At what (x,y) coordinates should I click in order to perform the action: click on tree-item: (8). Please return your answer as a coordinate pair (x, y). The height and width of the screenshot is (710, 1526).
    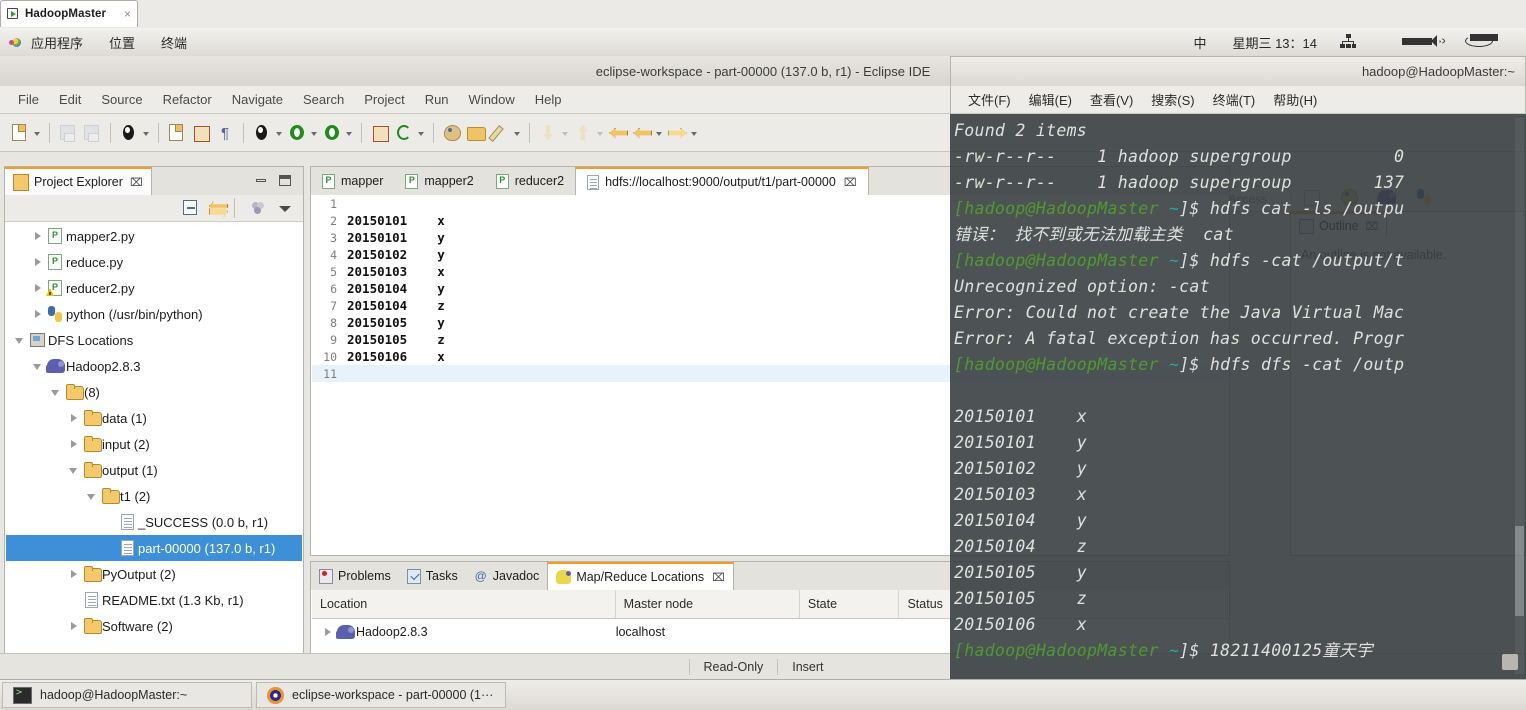
    Looking at the image, I should click on (154, 392).